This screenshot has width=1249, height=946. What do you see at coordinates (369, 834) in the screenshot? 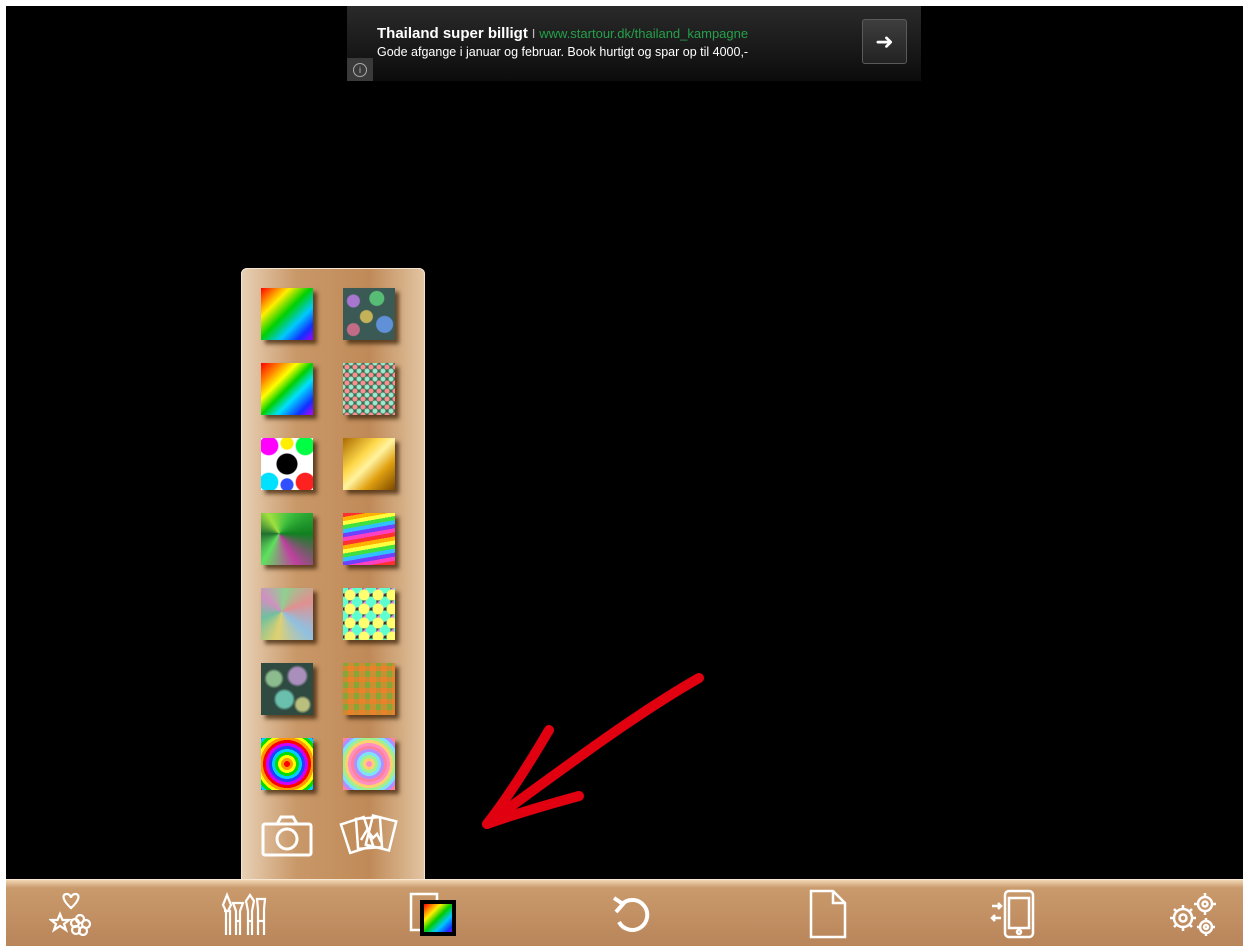
I see `photo-gallery-icon` at bounding box center [369, 834].